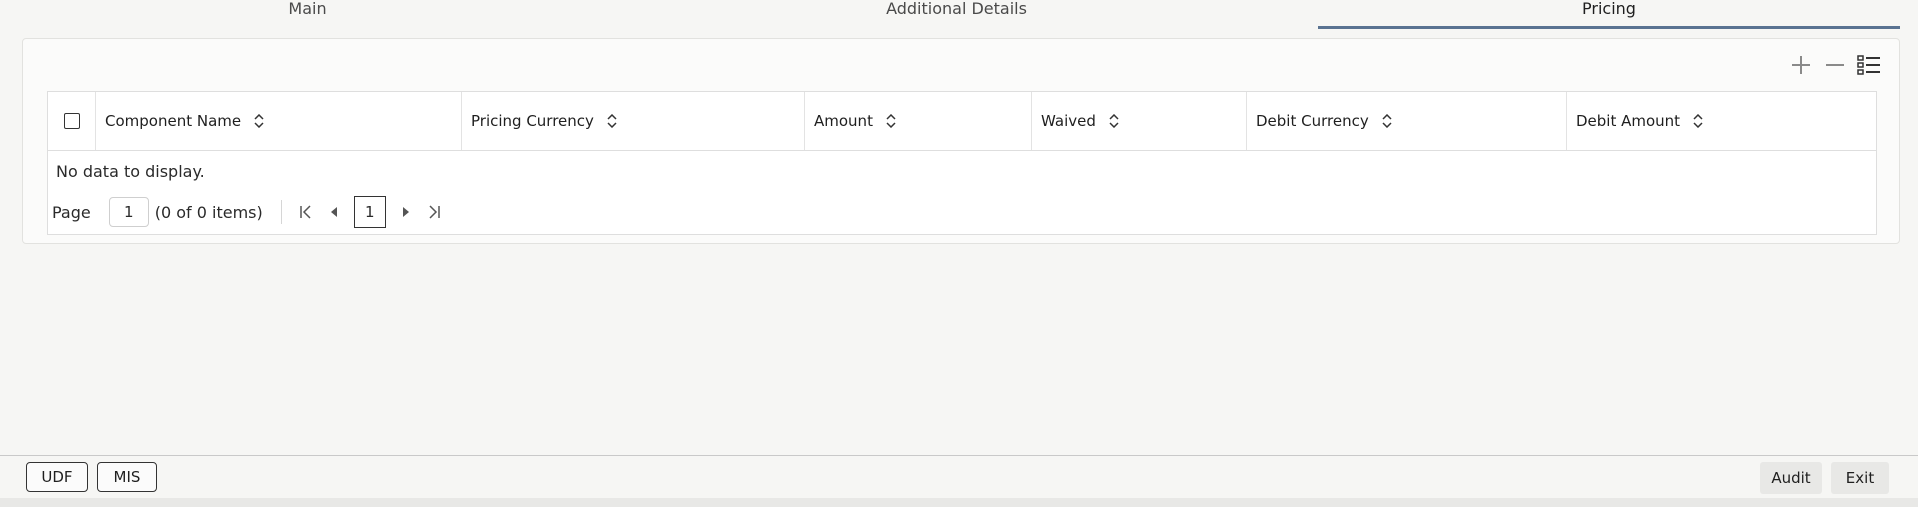 The width and height of the screenshot is (1918, 507). Describe the element at coordinates (1869, 65) in the screenshot. I see `column-list-icon` at that location.